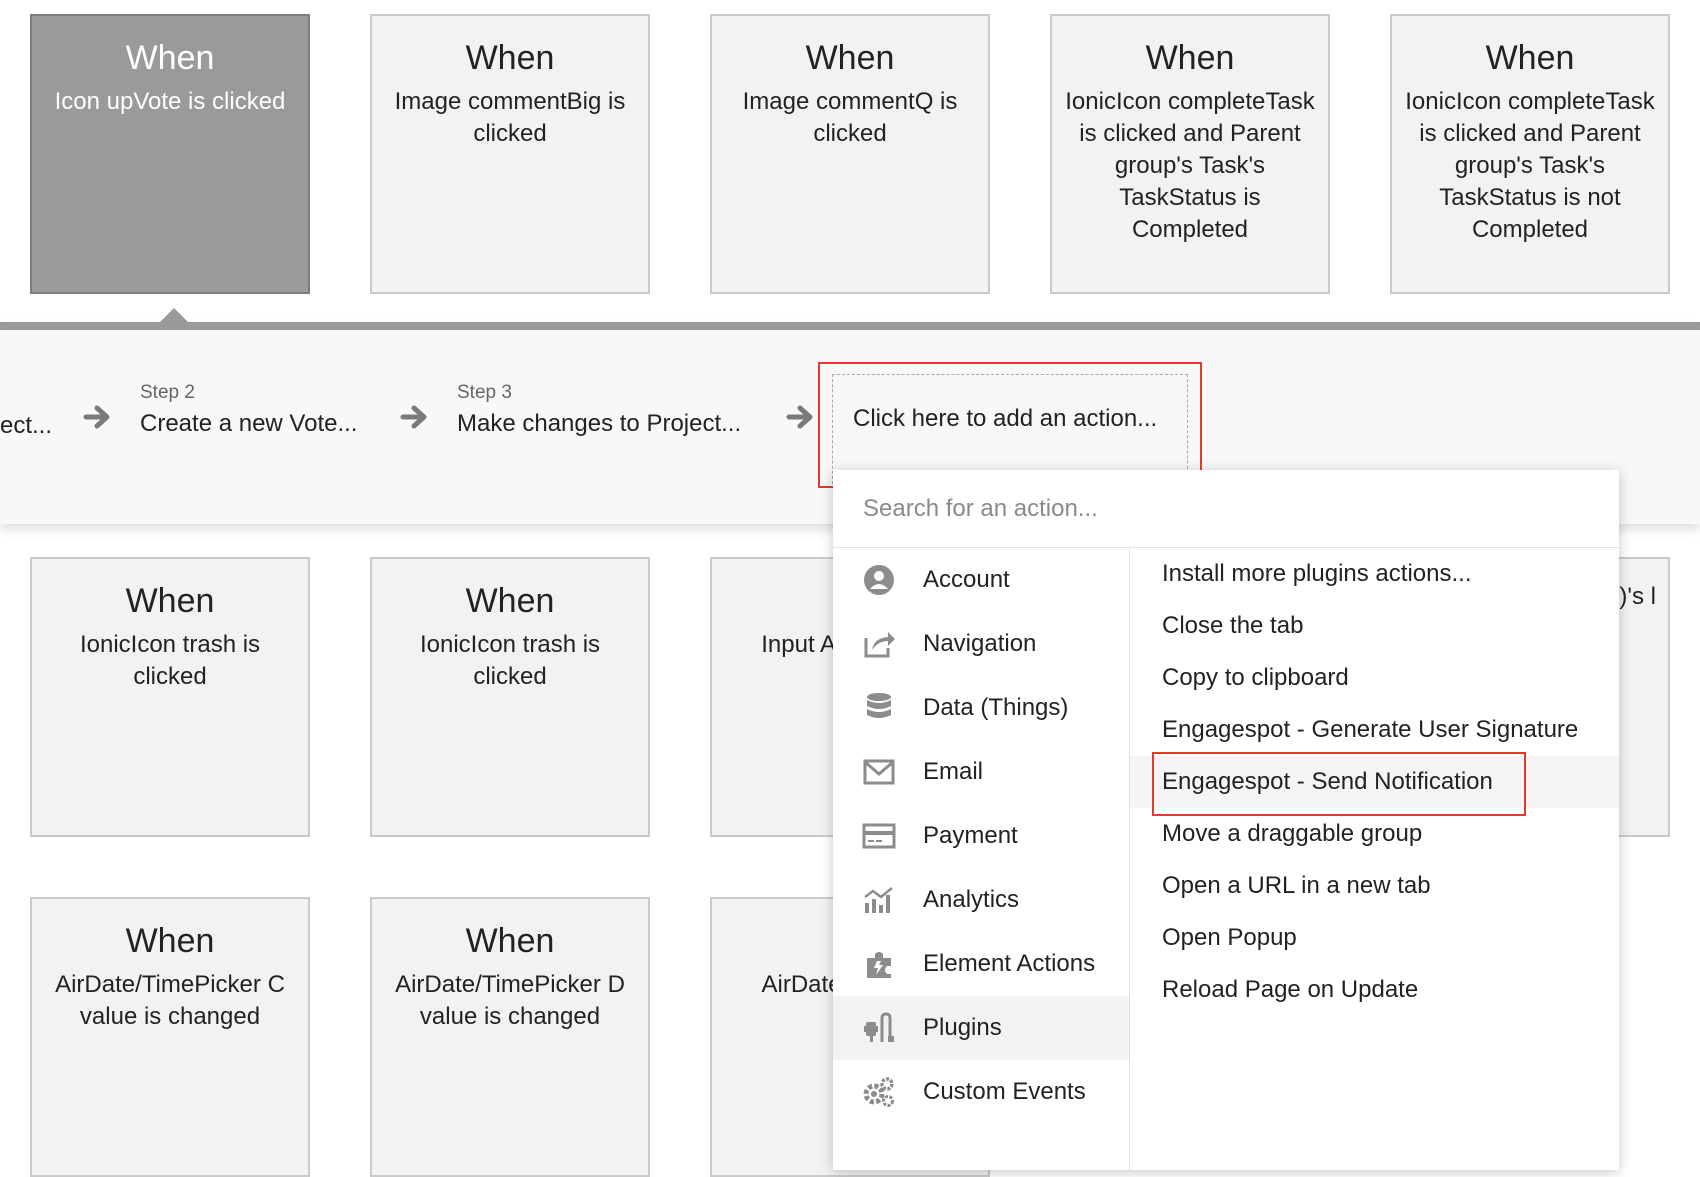 The width and height of the screenshot is (1700, 1177). Describe the element at coordinates (510, 154) in the screenshot. I see `event-card-commentbig: When Image commentBig is clicked` at that location.